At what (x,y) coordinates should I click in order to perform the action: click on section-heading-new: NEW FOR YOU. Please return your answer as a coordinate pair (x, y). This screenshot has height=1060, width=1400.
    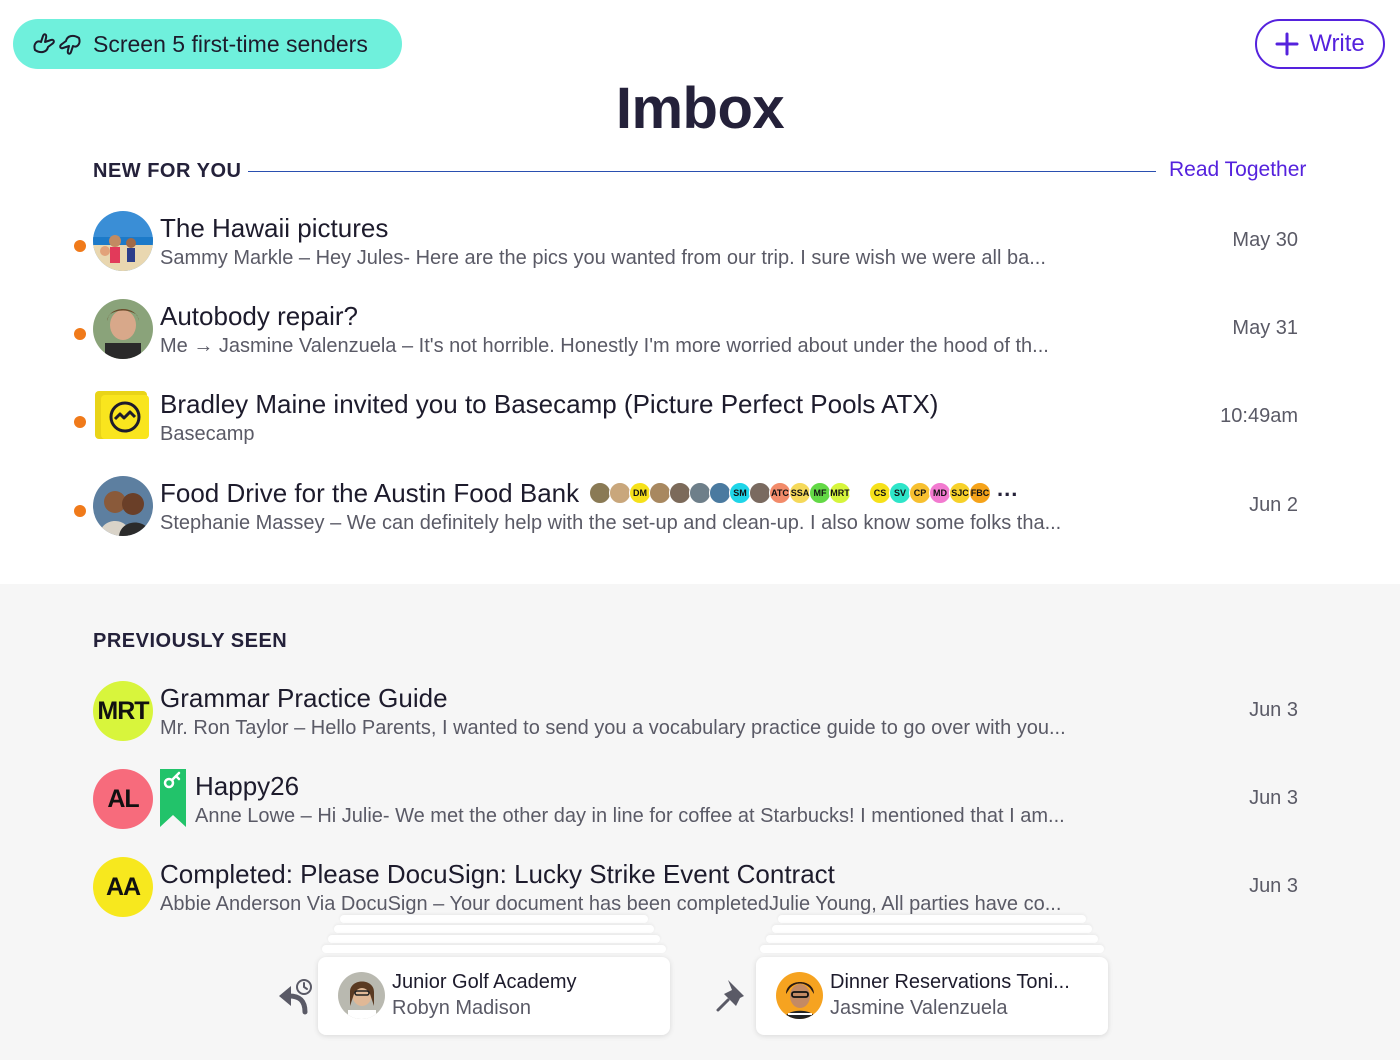
    Looking at the image, I should click on (167, 171).